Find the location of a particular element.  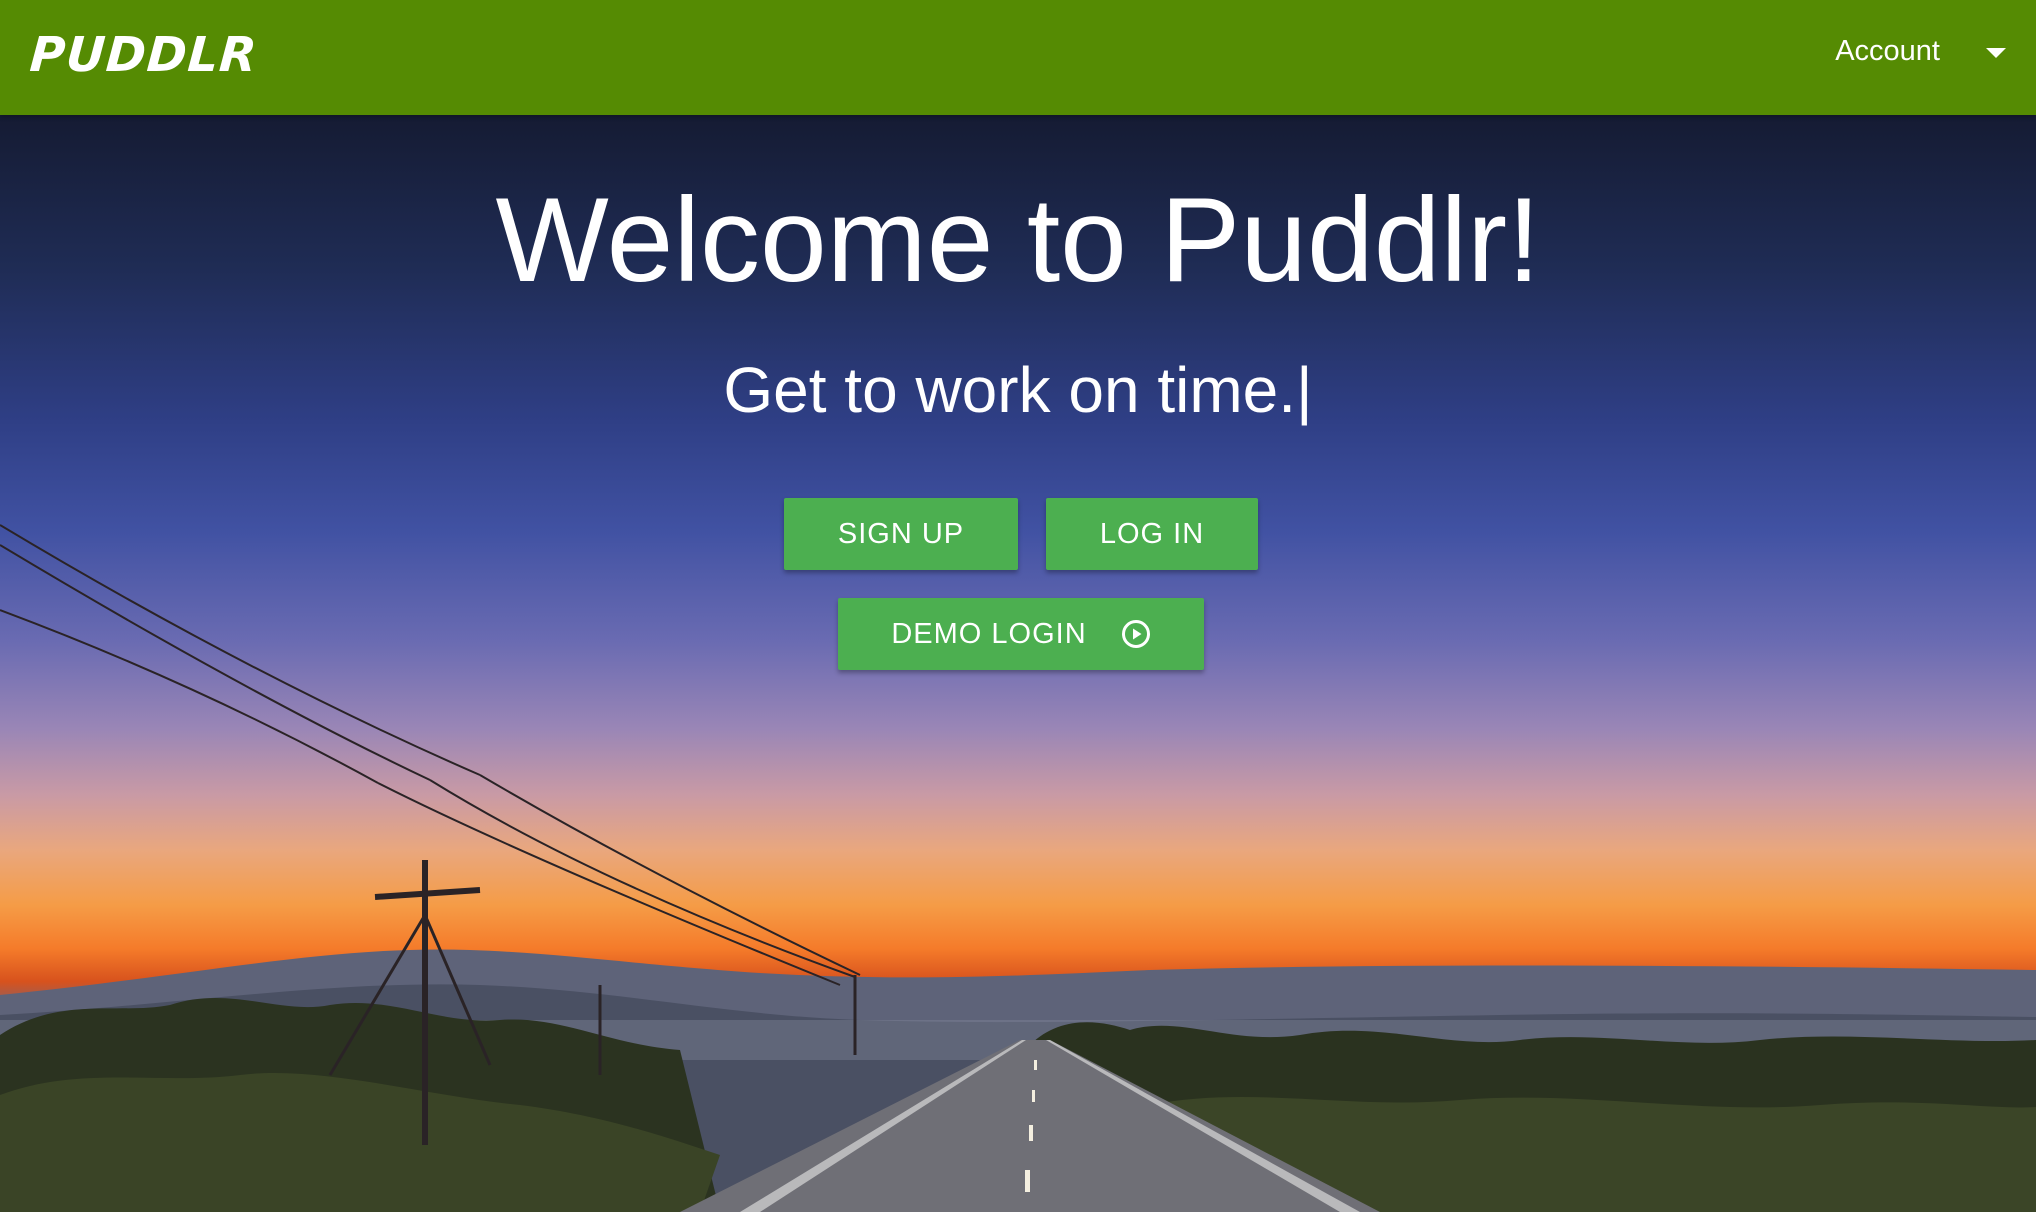

play-circle-icon is located at coordinates (1135, 634).